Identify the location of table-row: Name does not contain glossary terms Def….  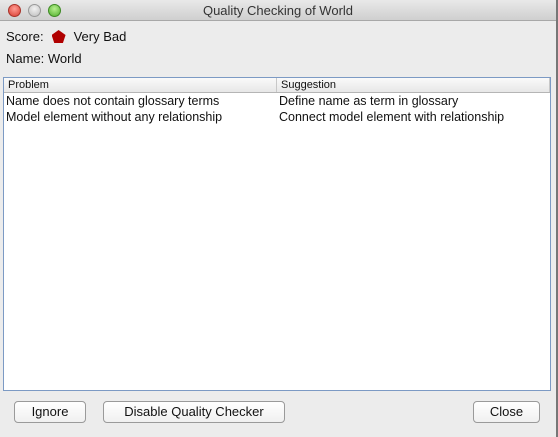
(277, 101).